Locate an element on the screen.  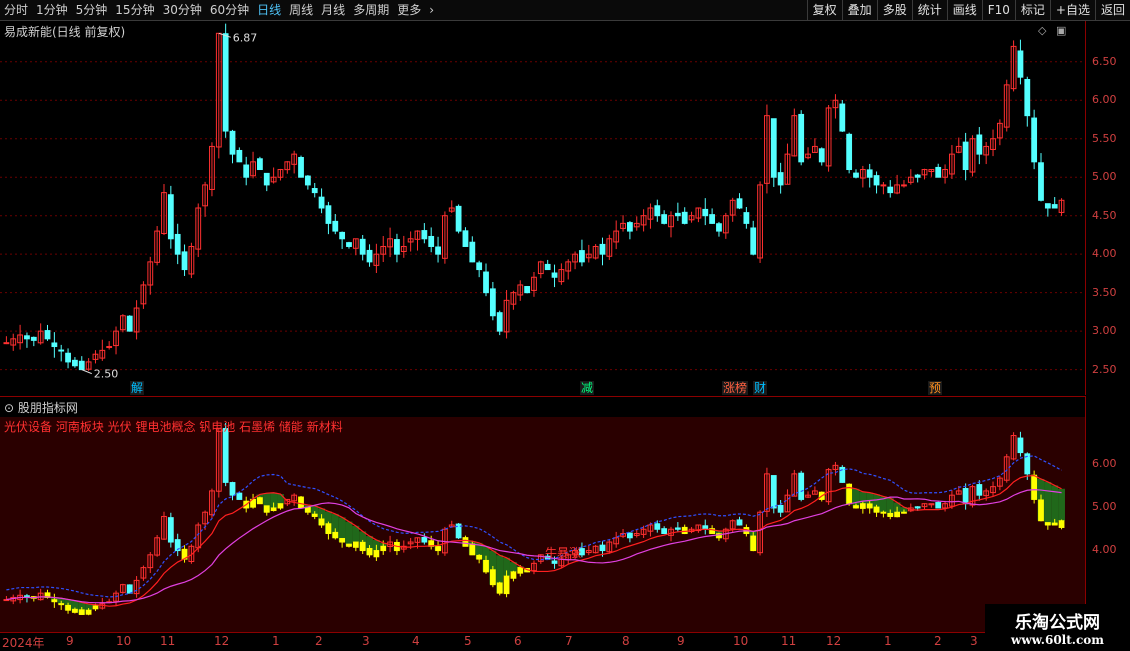
event-marker: 解 is located at coordinates (137, 388).